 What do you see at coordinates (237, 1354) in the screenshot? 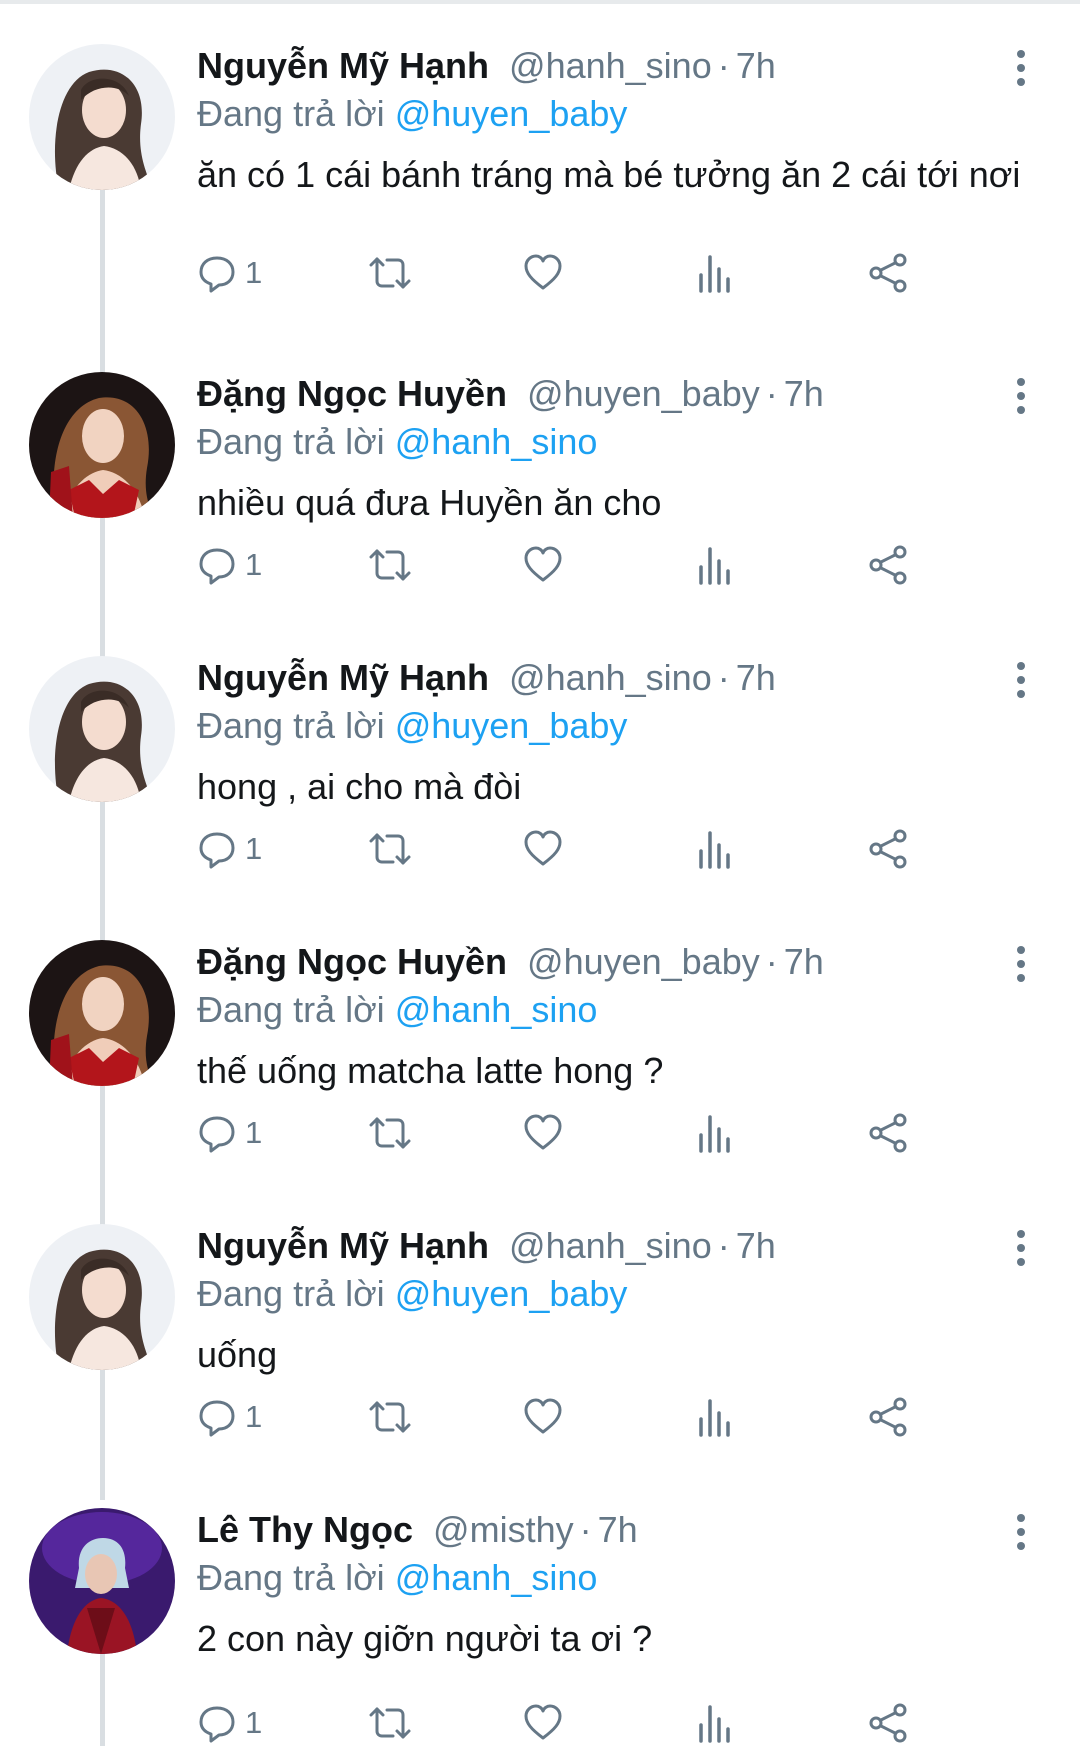
I see `tweet-text: uống` at bounding box center [237, 1354].